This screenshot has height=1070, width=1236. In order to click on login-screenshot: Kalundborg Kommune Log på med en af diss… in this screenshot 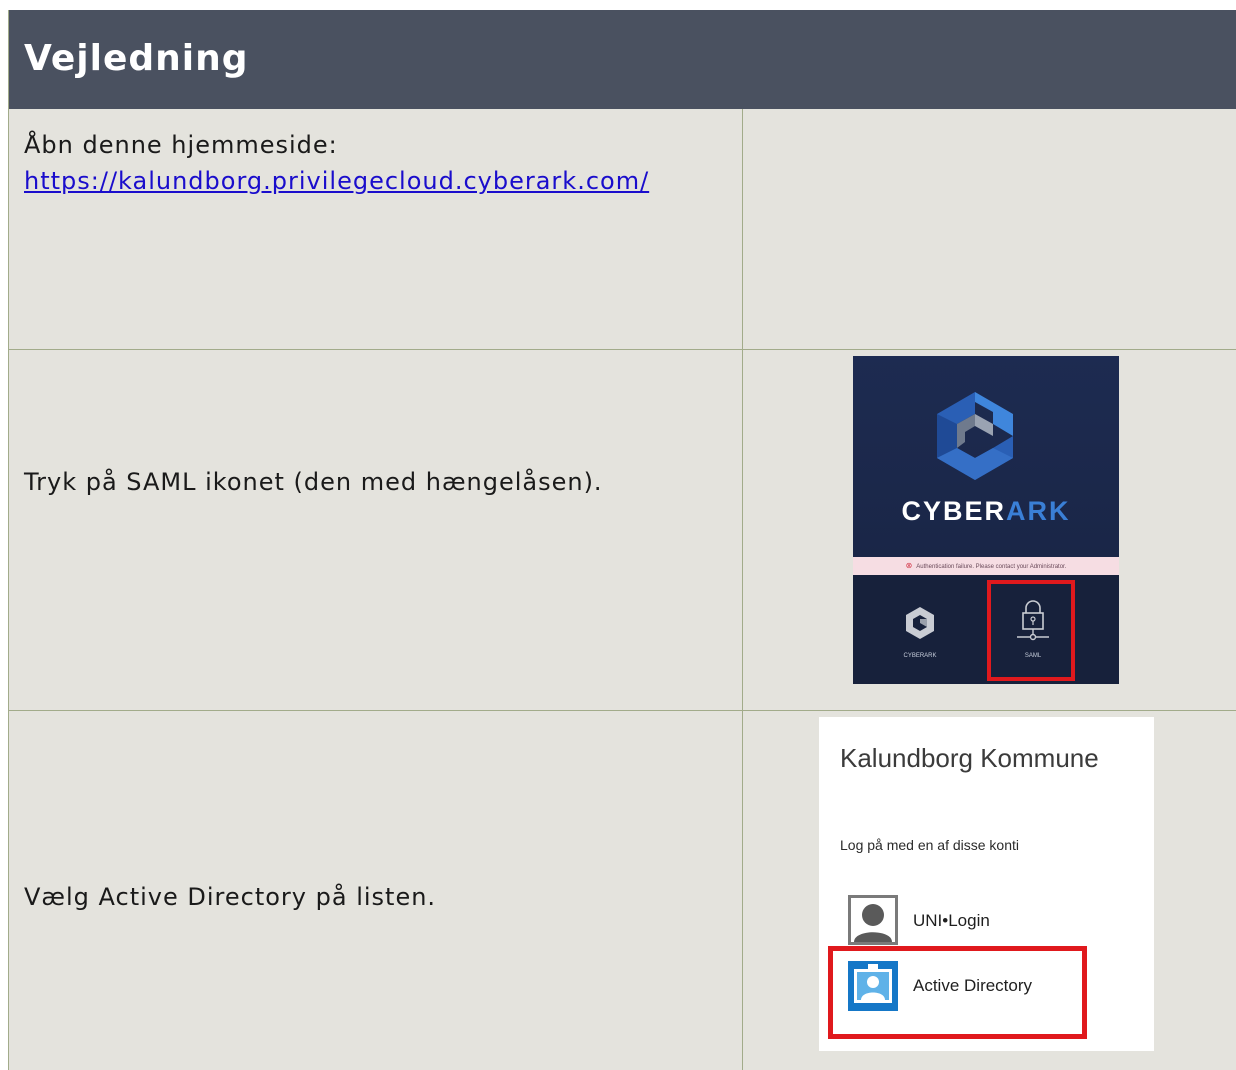, I will do `click(986, 884)`.